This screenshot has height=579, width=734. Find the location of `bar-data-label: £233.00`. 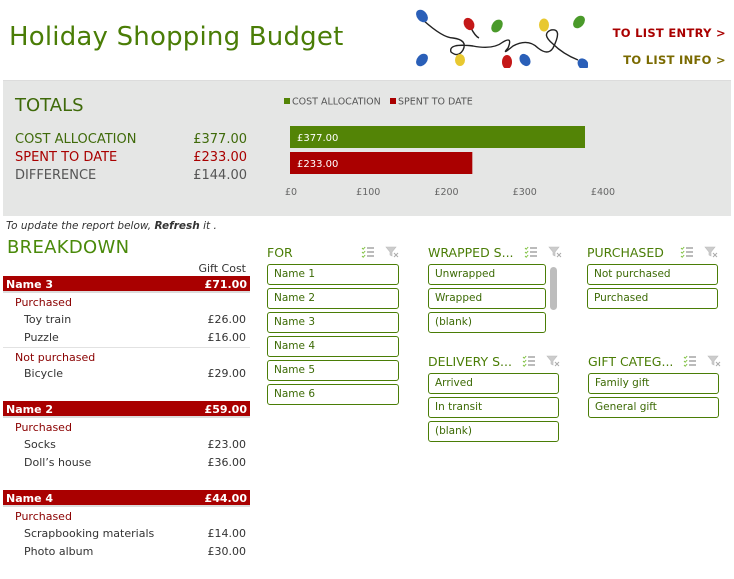

bar-data-label: £233.00 is located at coordinates (317, 164).